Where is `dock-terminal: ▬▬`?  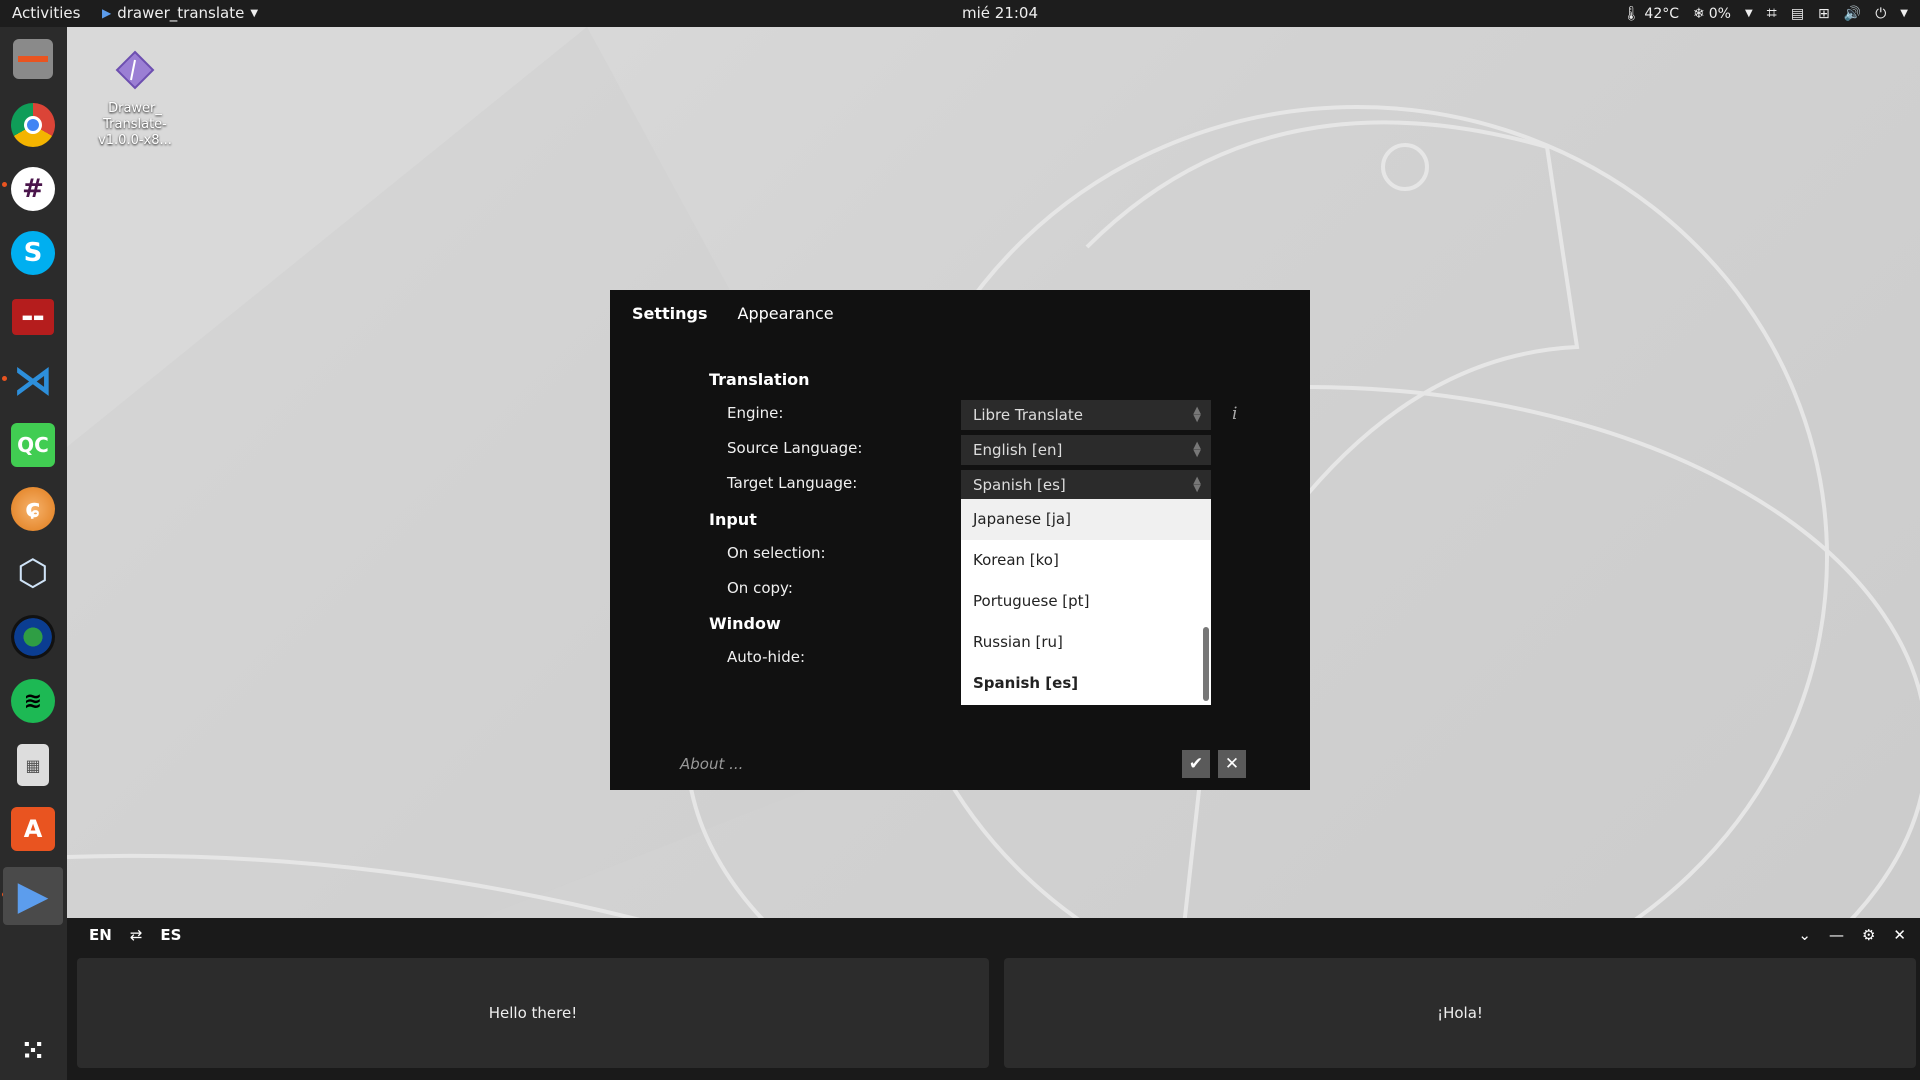 dock-terminal: ▬▬ is located at coordinates (33, 317).